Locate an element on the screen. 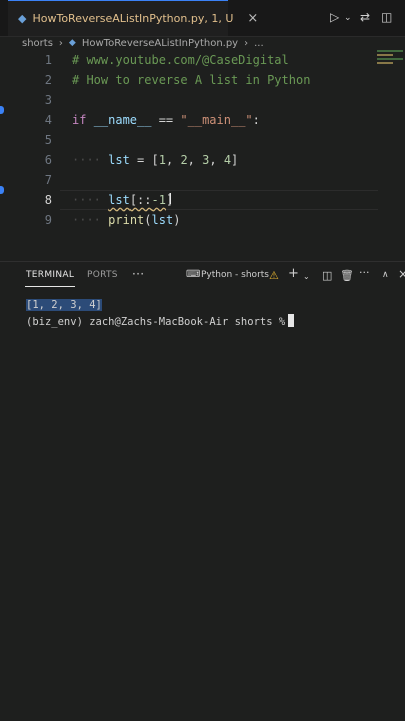 This screenshot has width=405, height=721. code-line: 2 # How to reverse A list in Python is located at coordinates (202, 80).